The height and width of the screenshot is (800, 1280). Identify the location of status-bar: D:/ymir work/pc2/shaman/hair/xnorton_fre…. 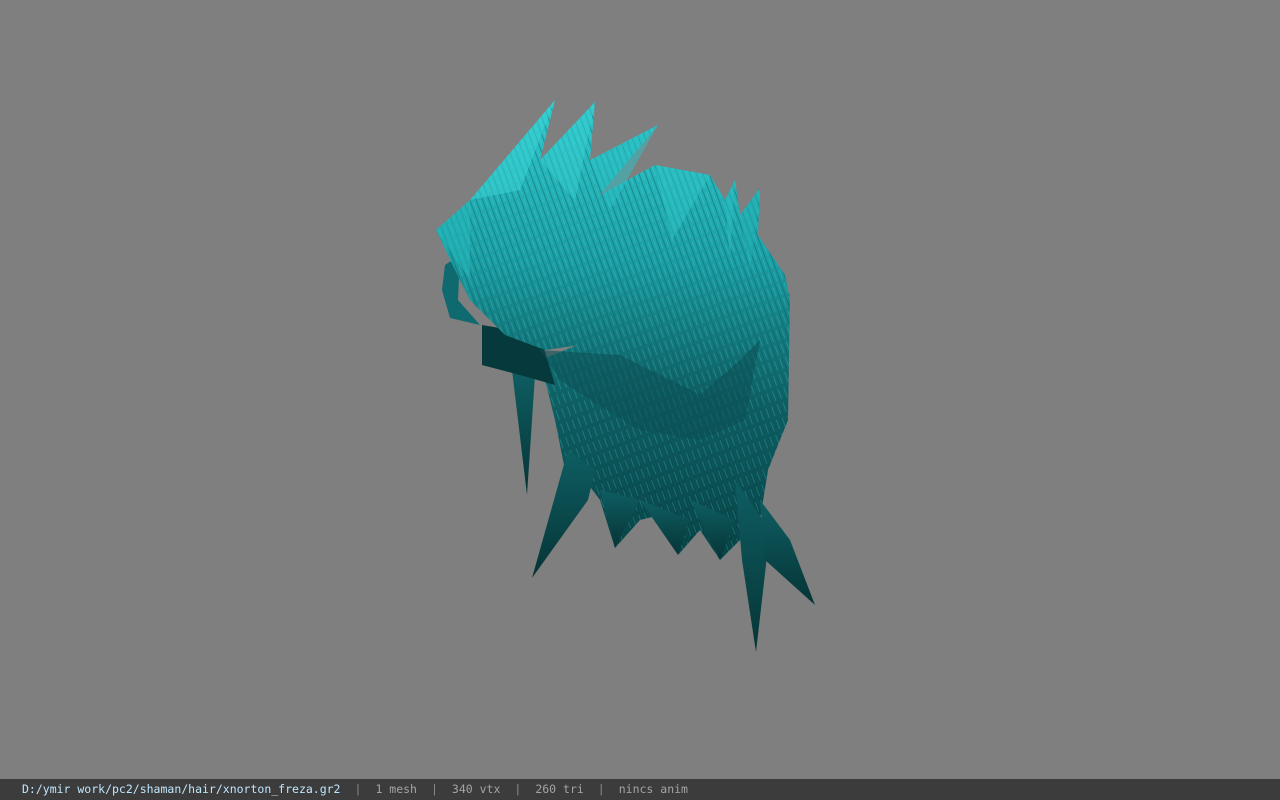
(640, 789).